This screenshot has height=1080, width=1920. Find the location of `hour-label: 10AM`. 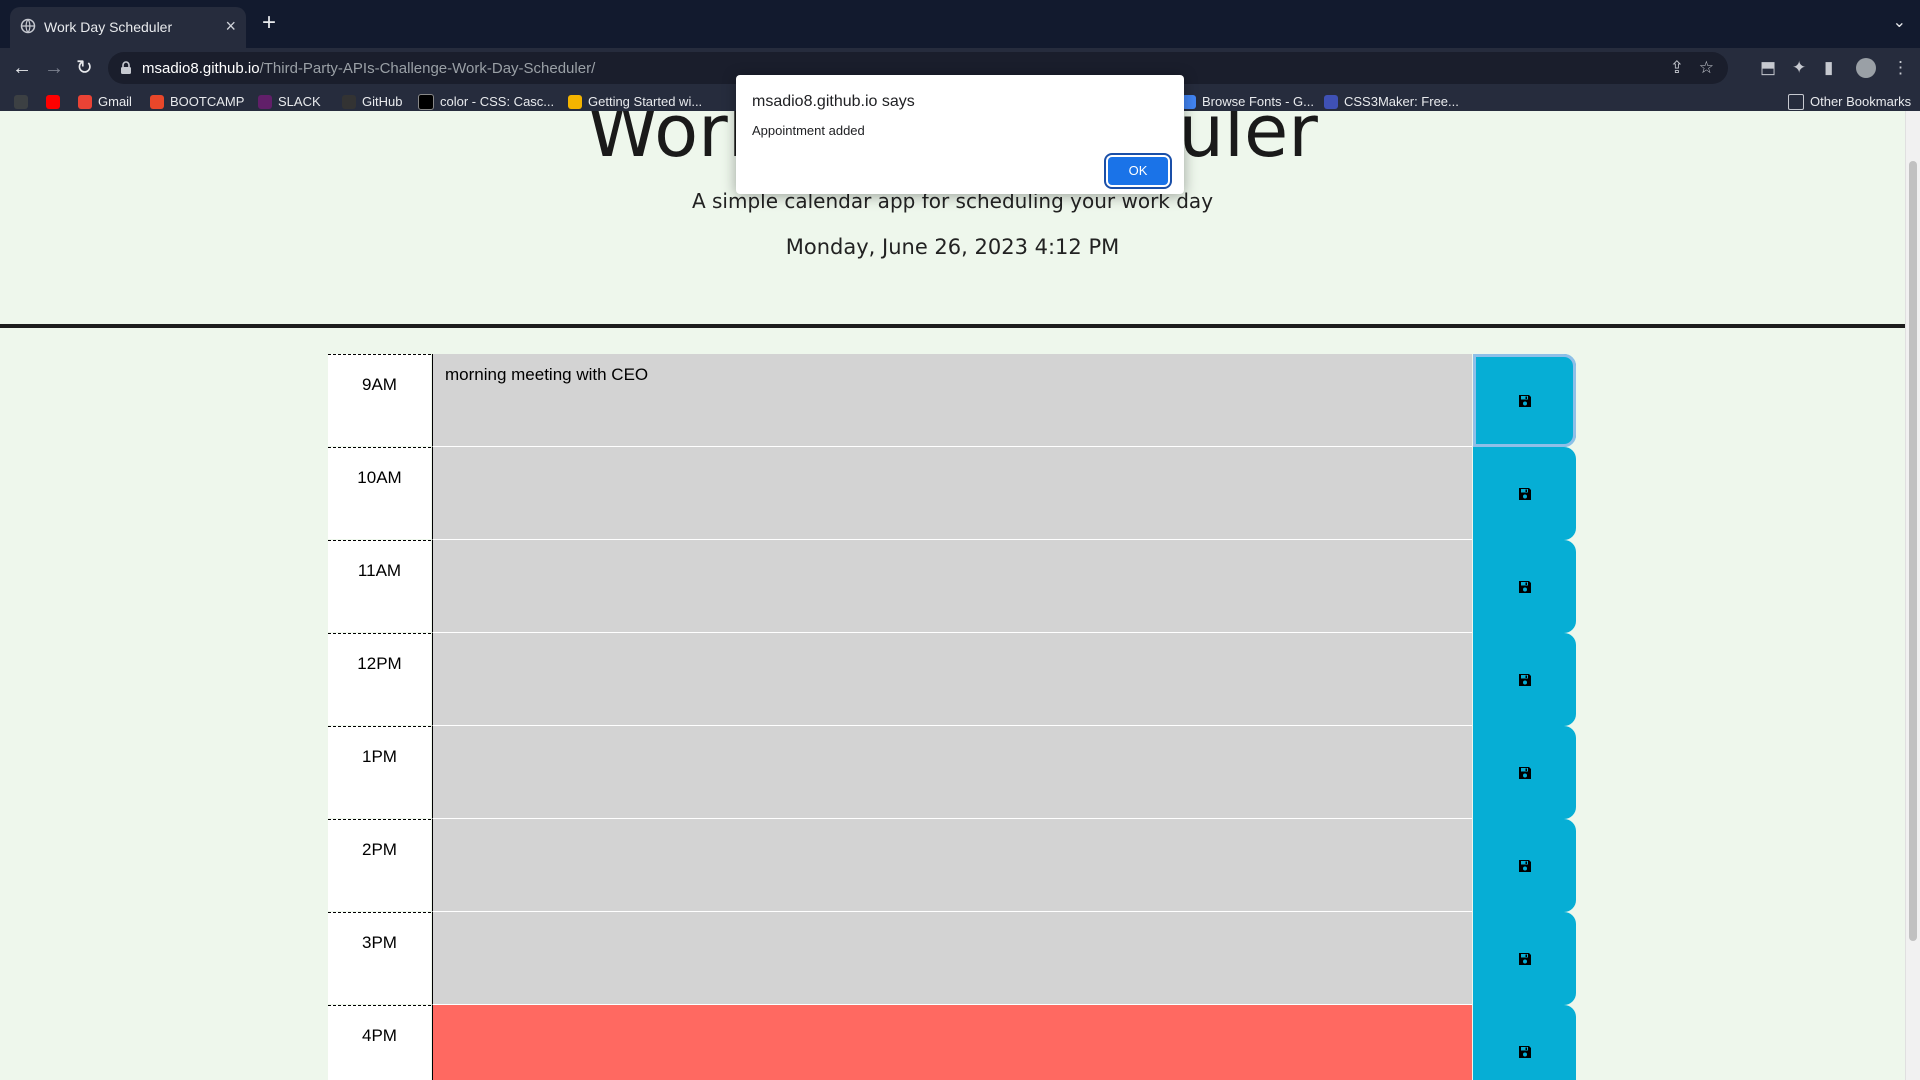

hour-label: 10AM is located at coordinates (379, 493).